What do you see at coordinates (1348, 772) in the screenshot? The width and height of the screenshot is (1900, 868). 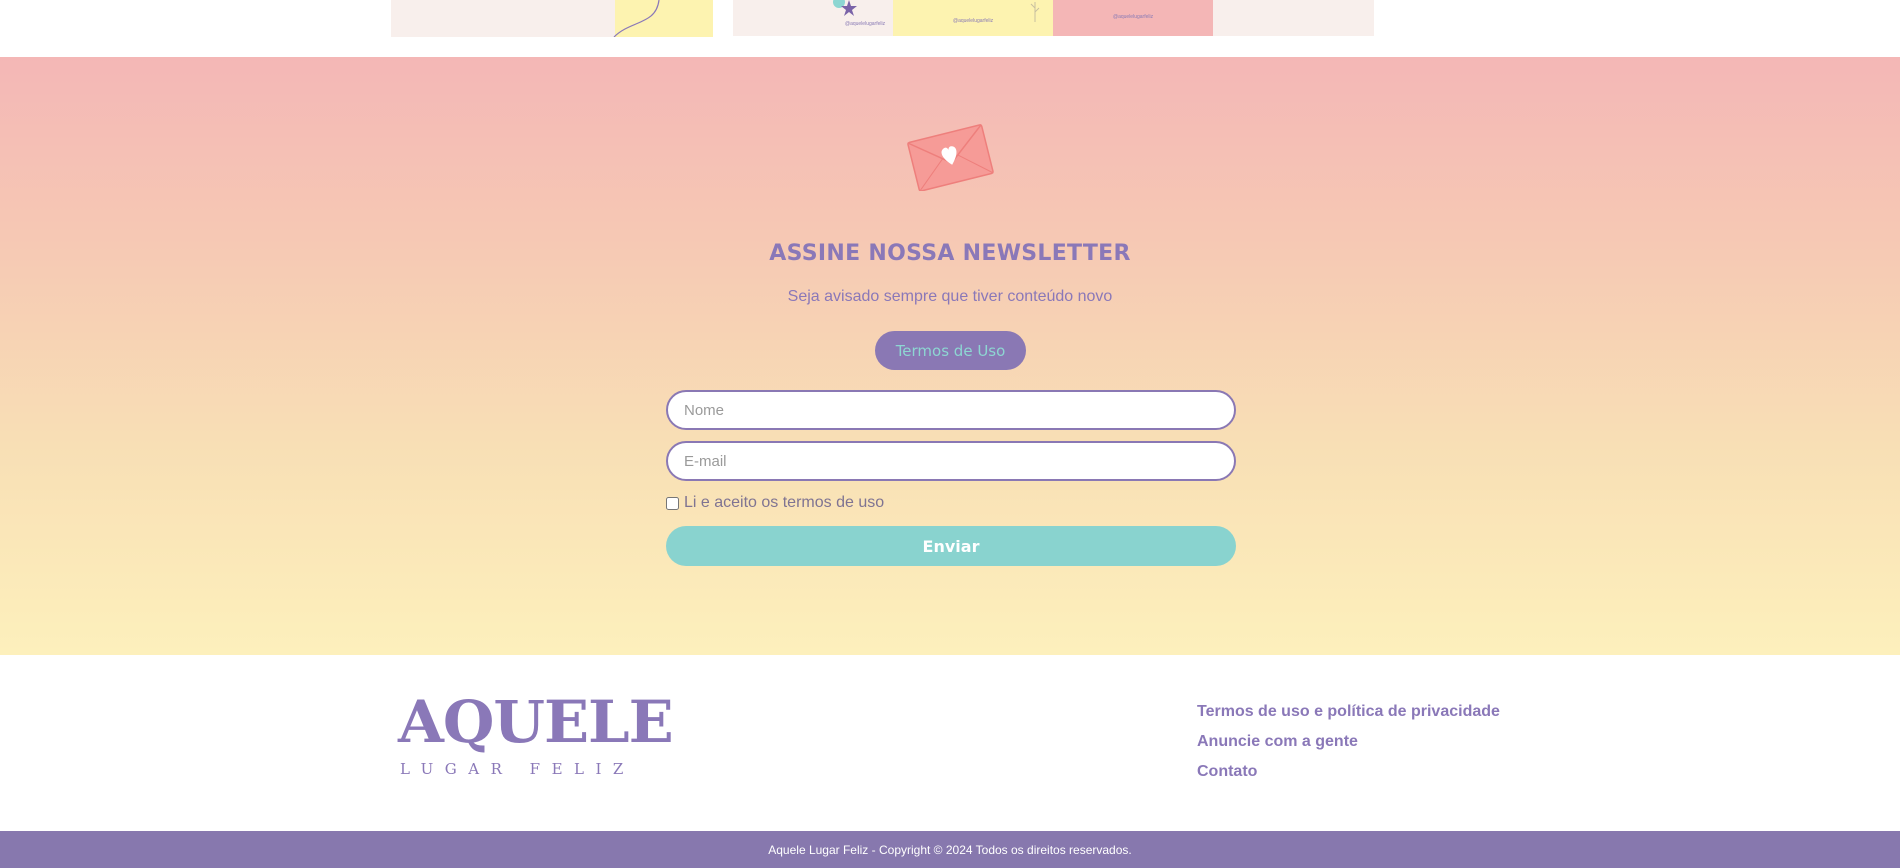 I see `footer-link-contact: Contato` at bounding box center [1348, 772].